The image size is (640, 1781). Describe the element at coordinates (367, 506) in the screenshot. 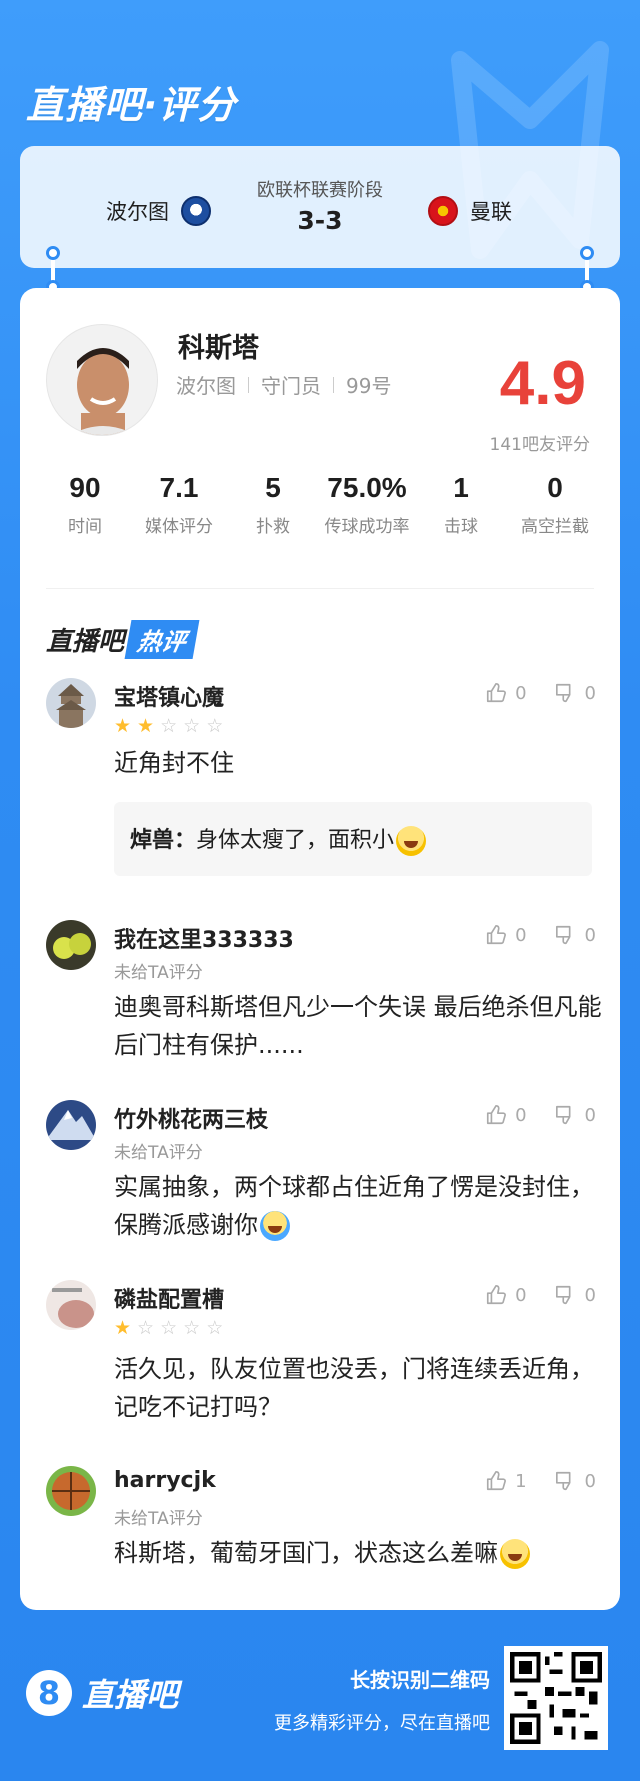

I see `stat-item: 75.0% 传球成功率` at that location.